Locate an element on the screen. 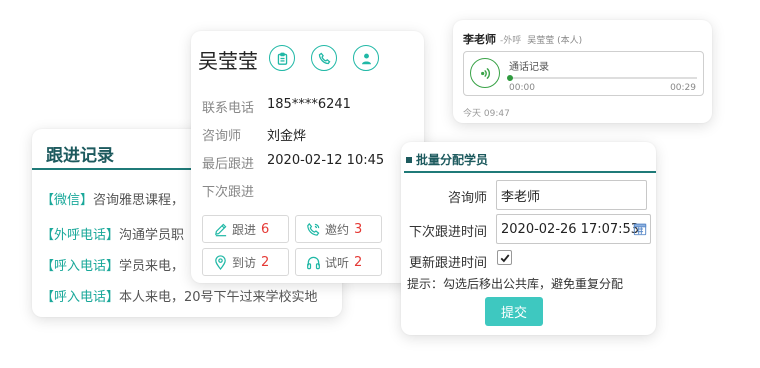 This screenshot has width=760, height=368. record-item: 【呼入电话】学员来电， is located at coordinates (112, 264).